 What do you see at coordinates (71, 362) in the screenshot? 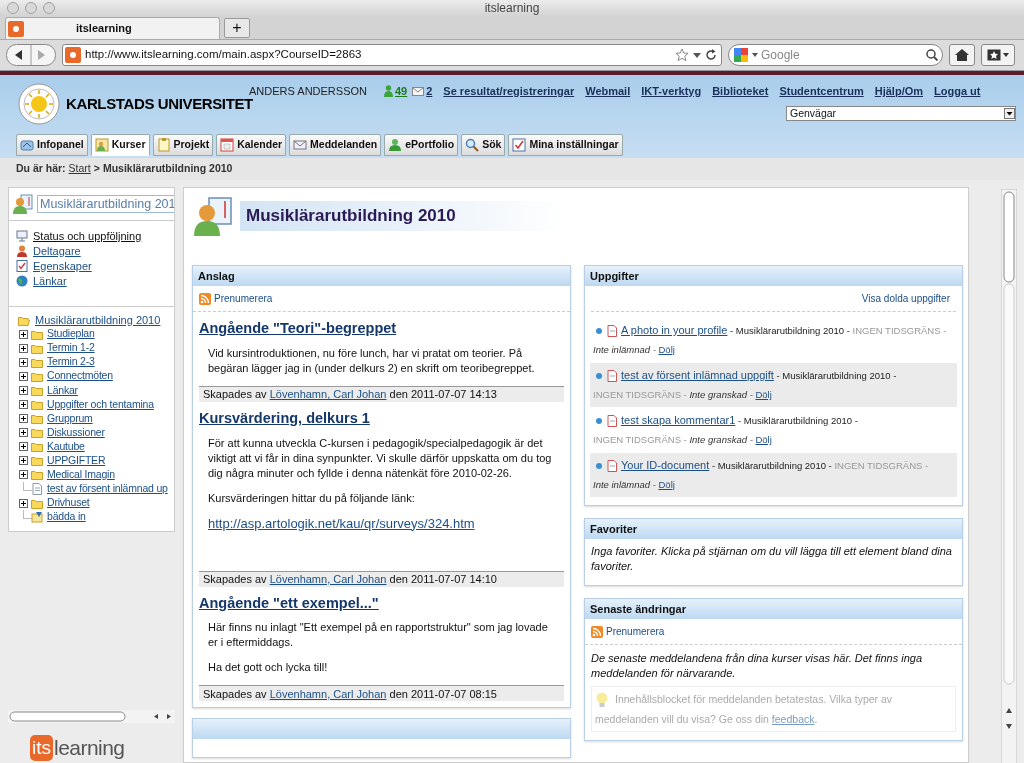
I see `tree-item: Termin 2-3` at bounding box center [71, 362].